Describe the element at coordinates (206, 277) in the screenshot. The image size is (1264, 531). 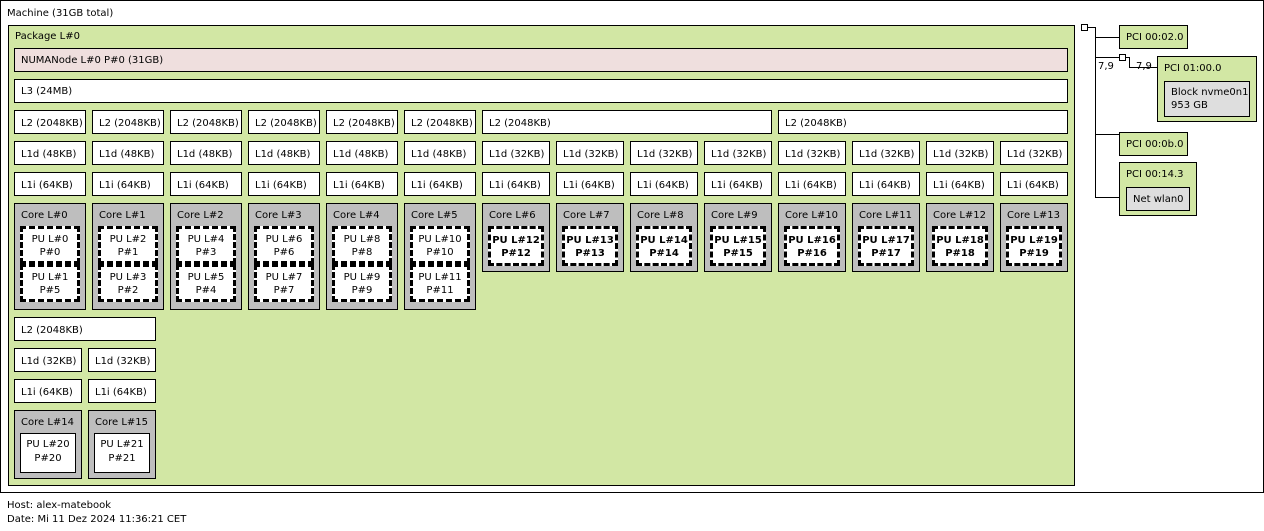
I see `pu-logical-index: PU L#5` at that location.